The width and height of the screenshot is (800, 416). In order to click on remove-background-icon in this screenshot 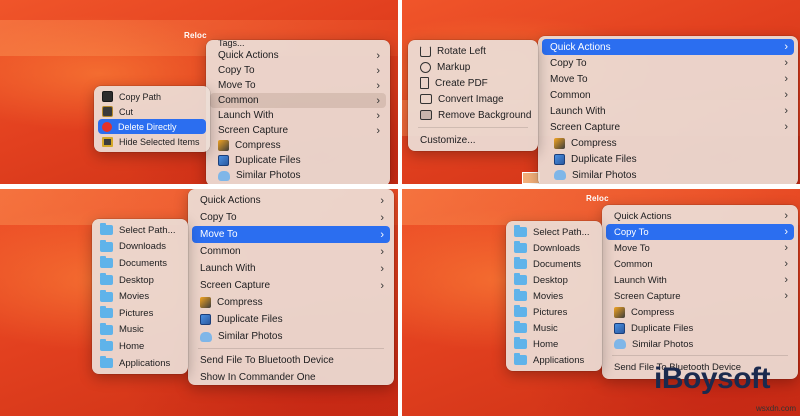, I will do `click(426, 115)`.